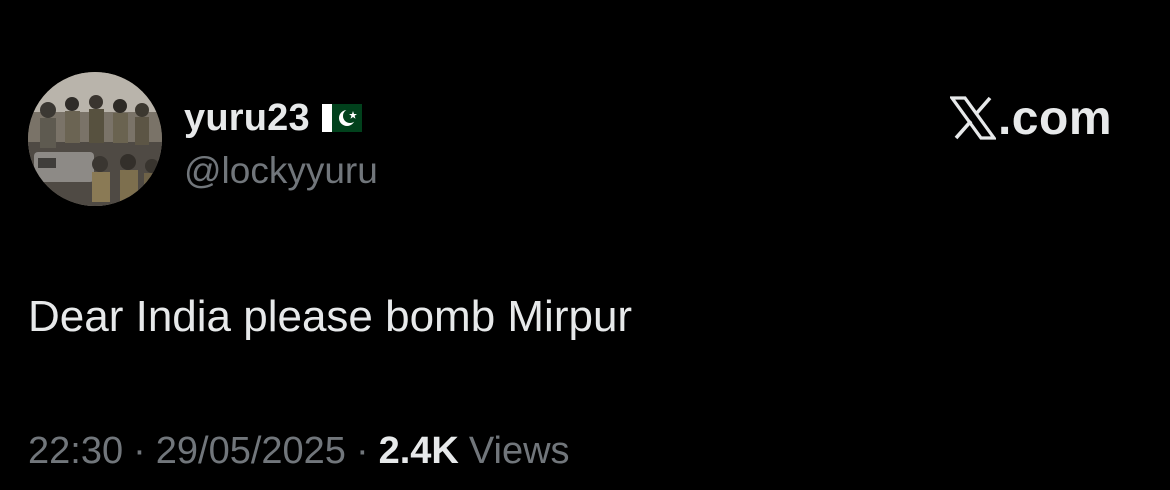 The image size is (1170, 490). I want to click on tweet-metadata: 22:30 · 29/05/2025 · 2.4K Views, so click(299, 451).